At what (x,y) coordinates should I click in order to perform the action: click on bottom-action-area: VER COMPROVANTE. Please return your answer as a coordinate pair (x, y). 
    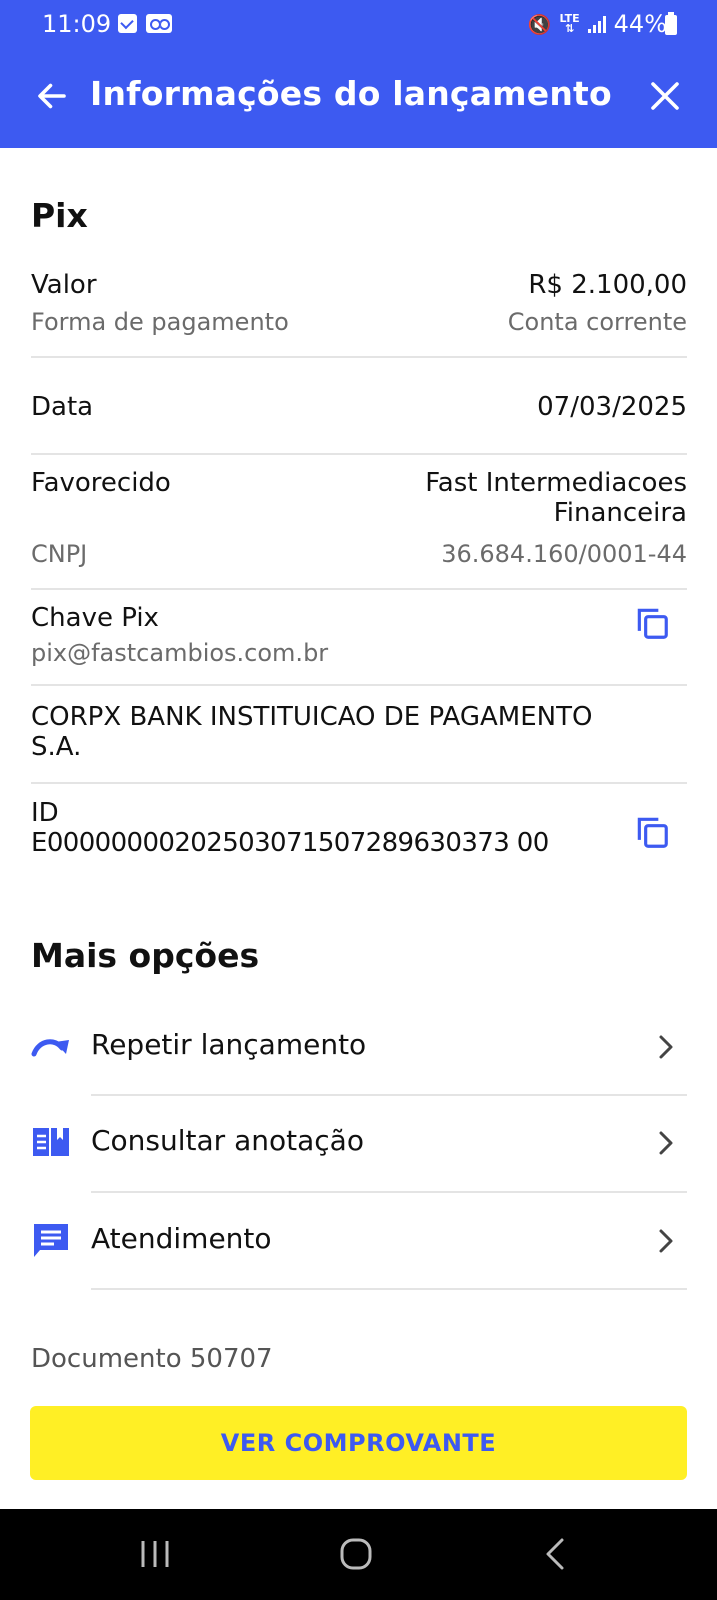
    Looking at the image, I should click on (358, 1442).